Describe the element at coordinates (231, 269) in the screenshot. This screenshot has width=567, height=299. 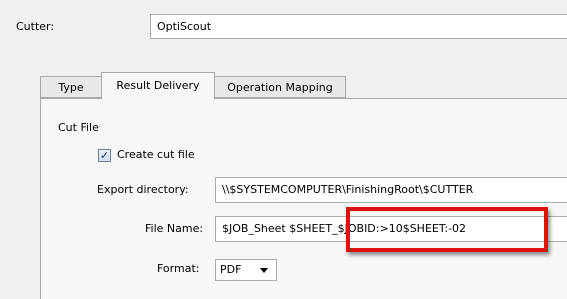
I see `format-select-value: PDF` at that location.